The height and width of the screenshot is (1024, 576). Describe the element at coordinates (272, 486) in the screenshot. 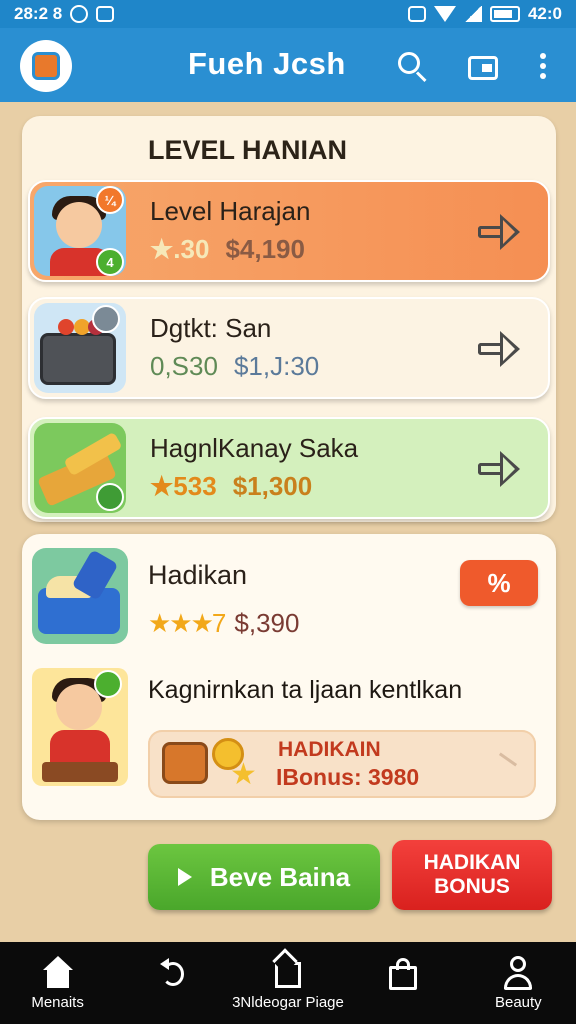

I see `level-price: $1,300` at that location.